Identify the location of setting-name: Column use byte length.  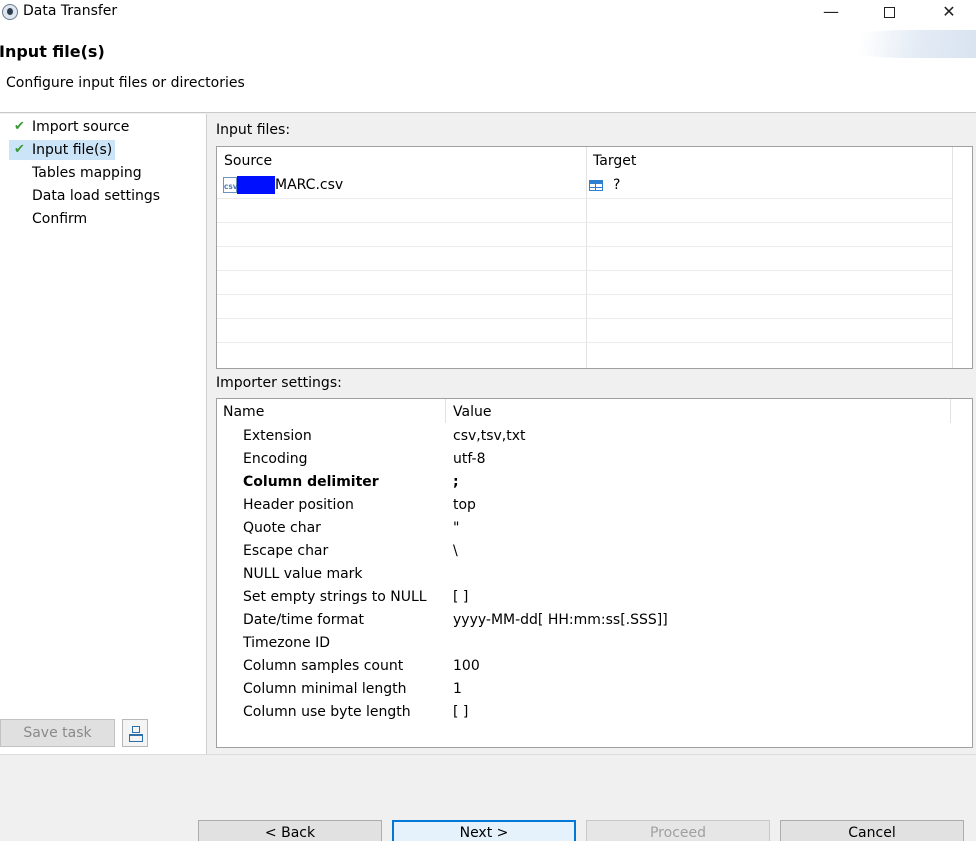
(327, 712).